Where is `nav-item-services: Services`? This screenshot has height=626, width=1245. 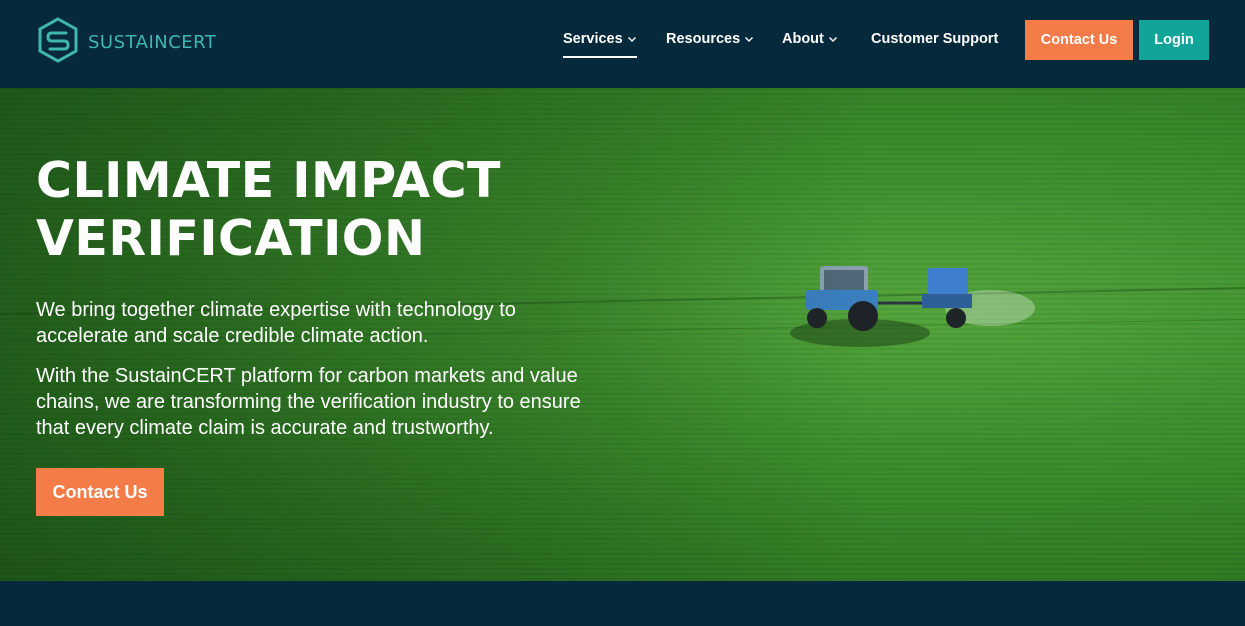
nav-item-services: Services is located at coordinates (600, 43).